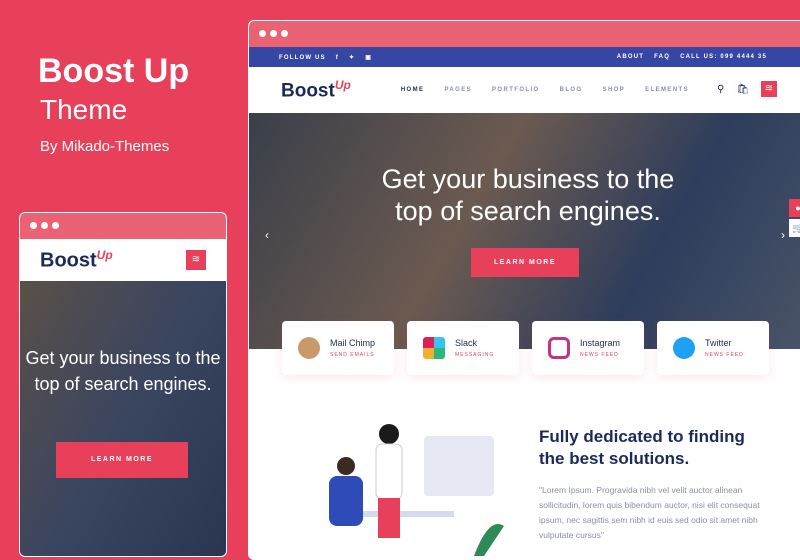 This screenshot has width=800, height=560. What do you see at coordinates (684, 348) in the screenshot?
I see `twitter-icon` at bounding box center [684, 348].